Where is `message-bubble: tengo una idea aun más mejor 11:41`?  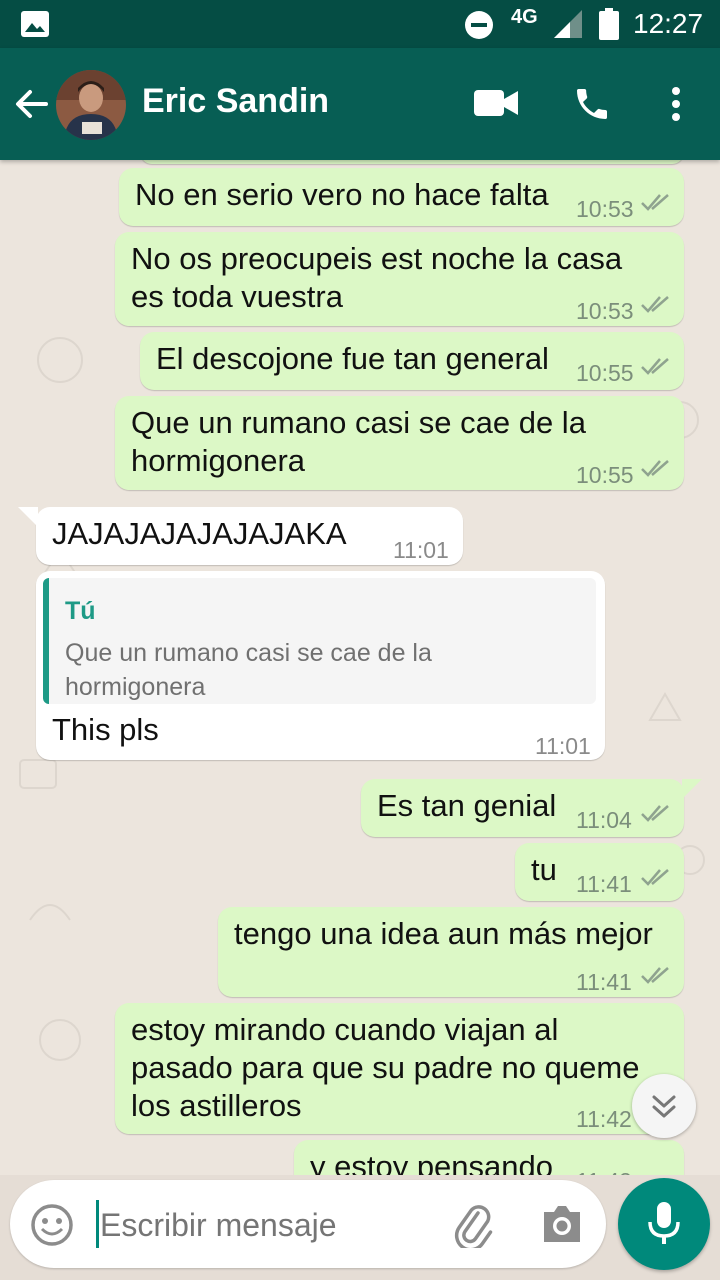
message-bubble: tengo una idea aun más mejor 11:41 is located at coordinates (451, 952).